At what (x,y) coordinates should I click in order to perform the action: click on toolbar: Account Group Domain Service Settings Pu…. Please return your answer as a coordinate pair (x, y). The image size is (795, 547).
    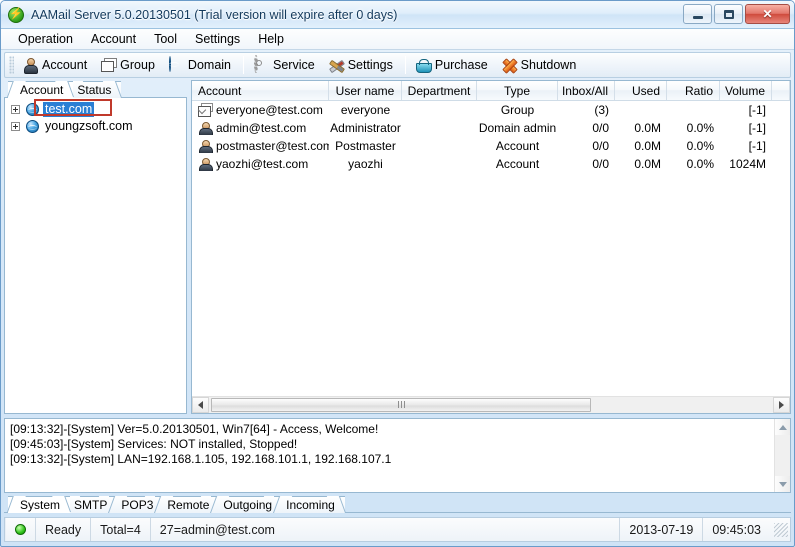
    Looking at the image, I should click on (397, 65).